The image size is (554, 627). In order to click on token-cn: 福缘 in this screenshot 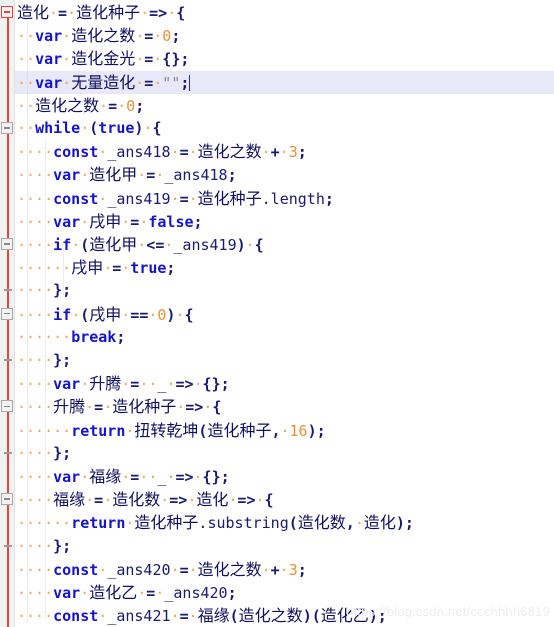, I will do `click(213, 616)`.